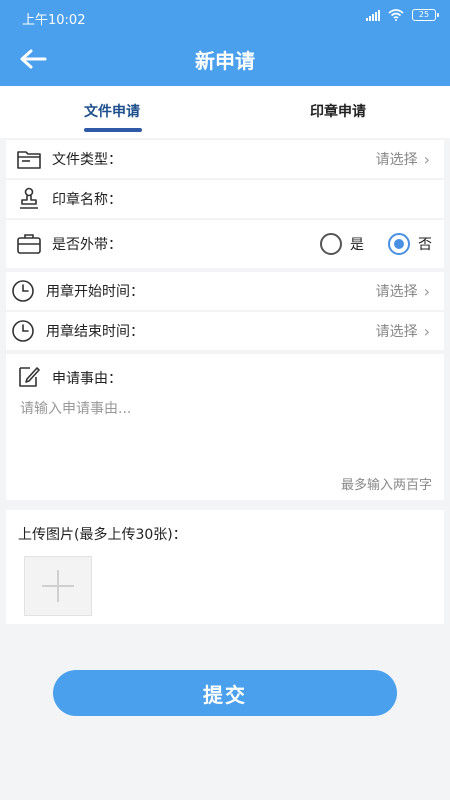  I want to click on take-out-label: 是否外带：, so click(87, 245).